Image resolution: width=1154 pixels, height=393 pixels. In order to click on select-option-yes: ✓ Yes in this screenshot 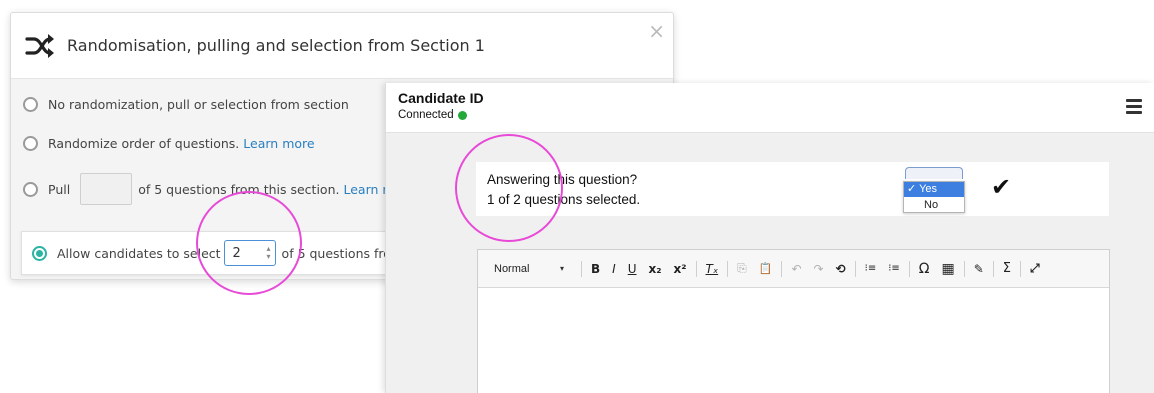, I will do `click(934, 189)`.